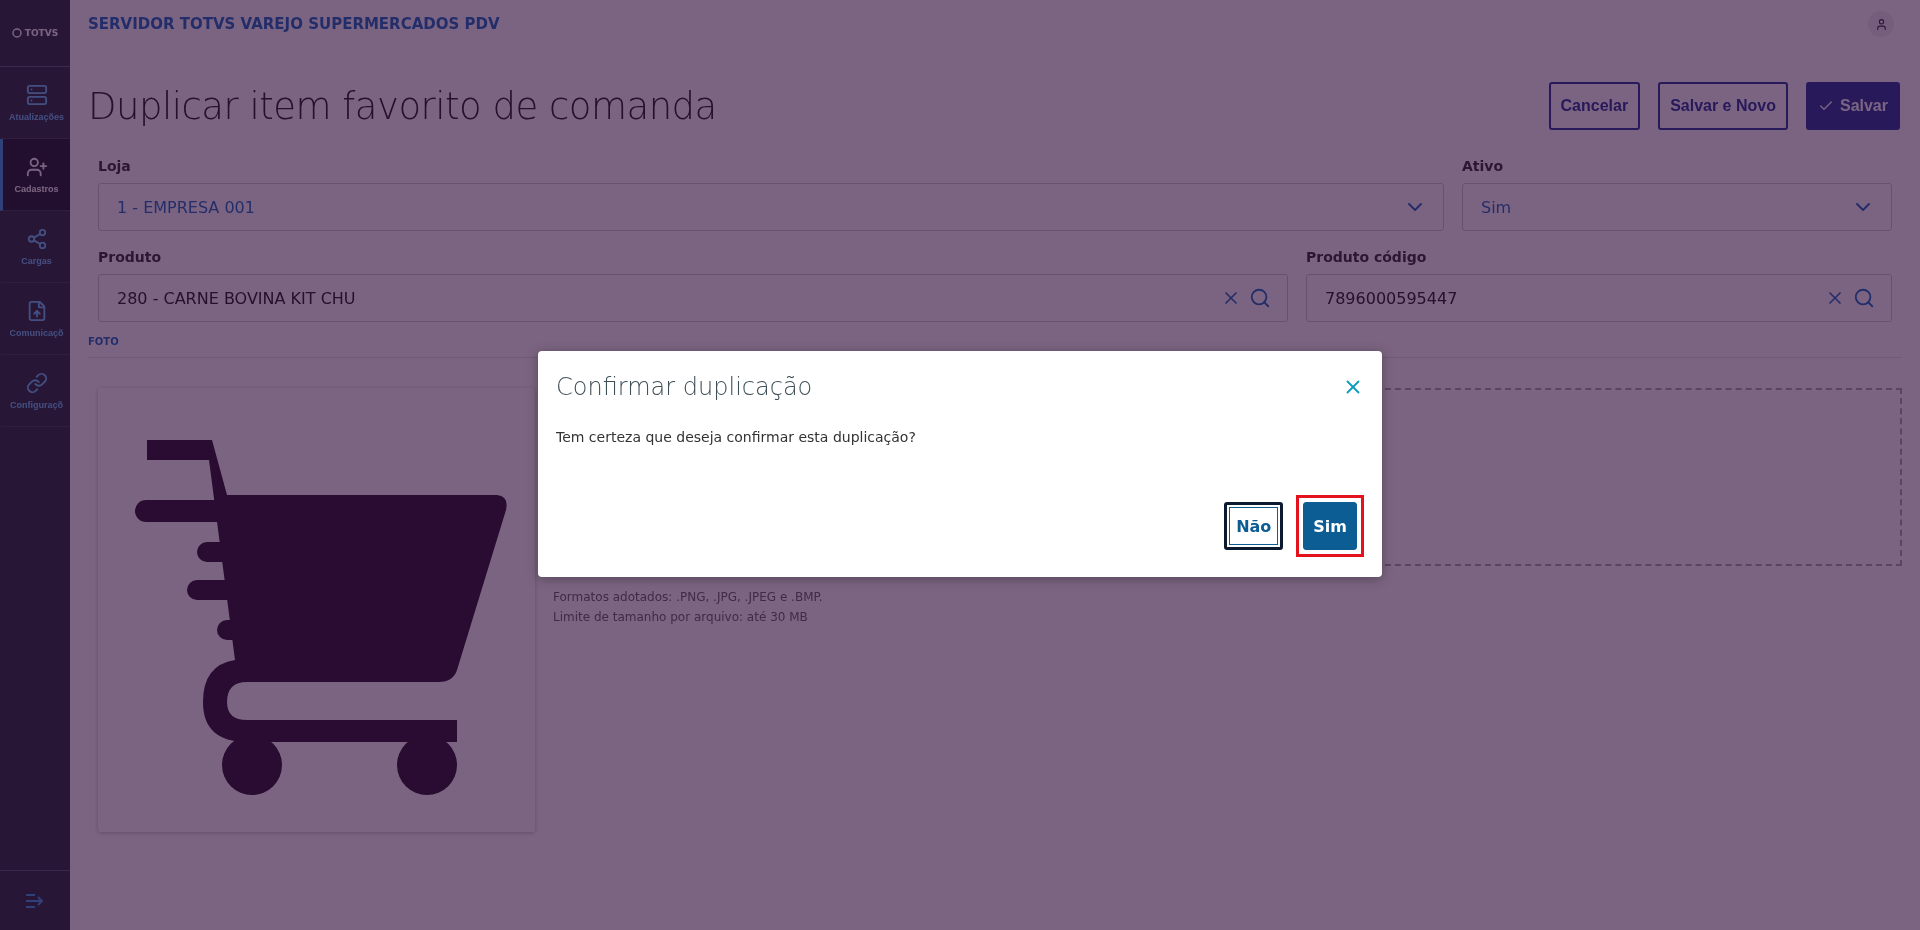  I want to click on sidebar-item: Configuraçõ, so click(35, 391).